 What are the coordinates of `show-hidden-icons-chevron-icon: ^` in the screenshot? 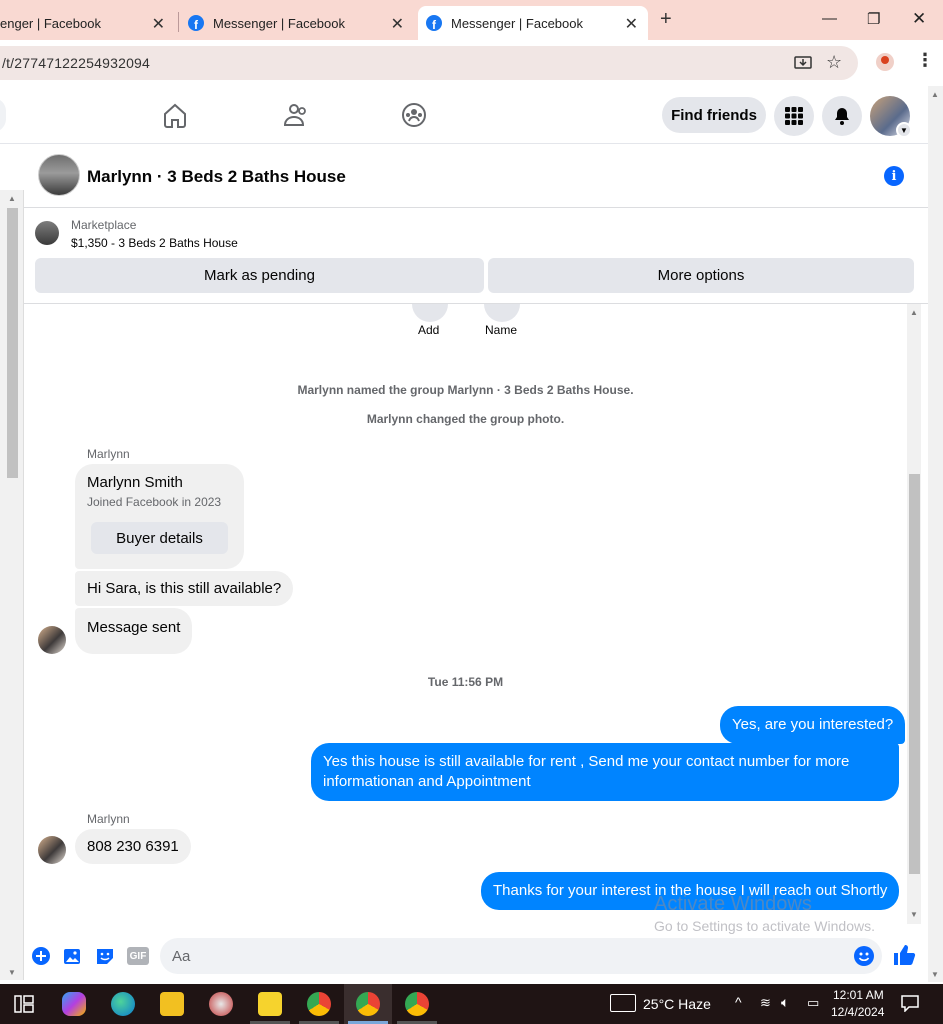 It's located at (738, 1002).